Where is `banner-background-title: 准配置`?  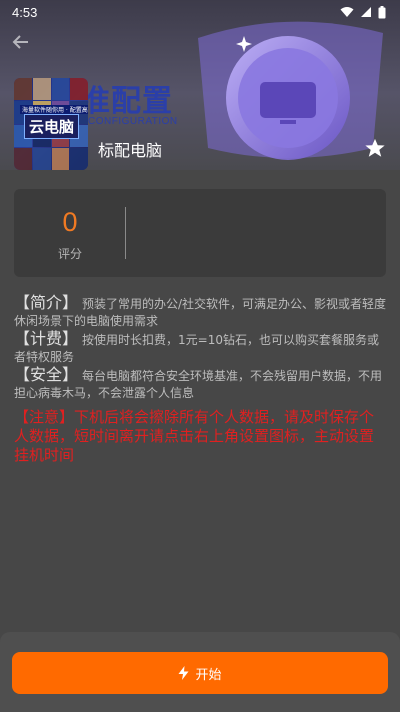
banner-background-title: 准配置 is located at coordinates (126, 101).